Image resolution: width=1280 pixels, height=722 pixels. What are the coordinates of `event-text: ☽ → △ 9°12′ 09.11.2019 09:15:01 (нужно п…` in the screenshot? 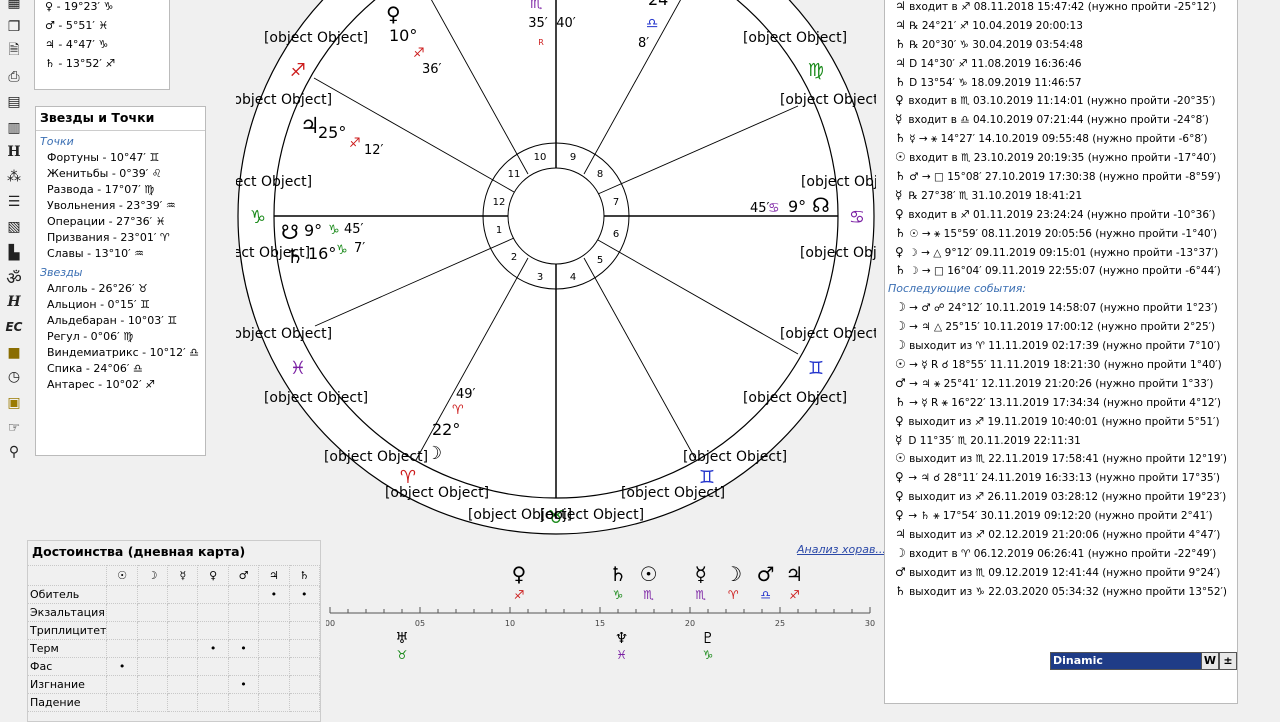 It's located at (1063, 252).